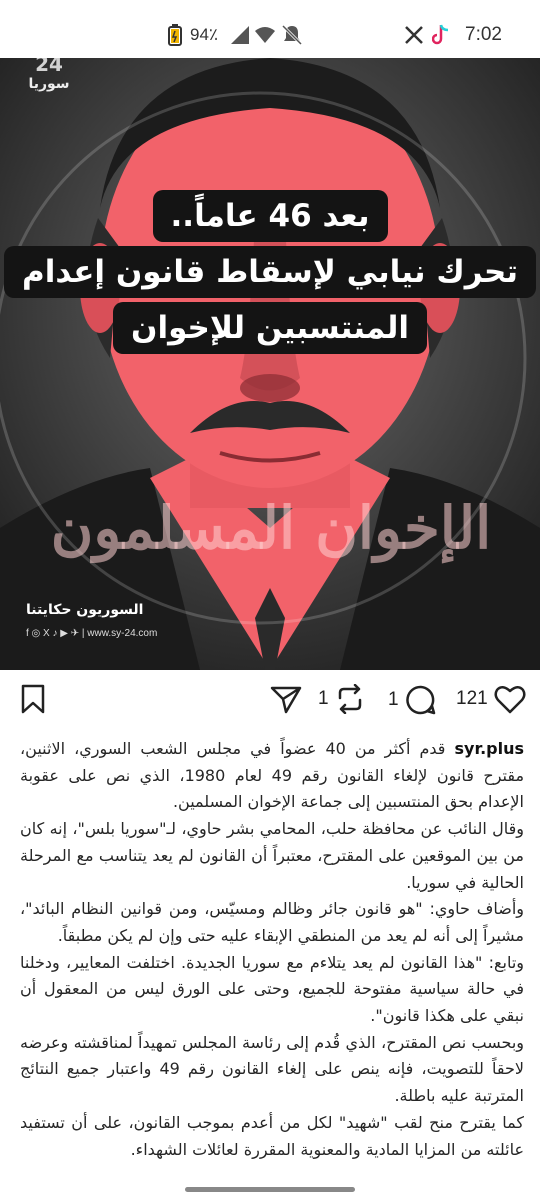 The width and height of the screenshot is (540, 1200). Describe the element at coordinates (270, 328) in the screenshot. I see `headline-line-3: المنتسبين للإخوان` at that location.